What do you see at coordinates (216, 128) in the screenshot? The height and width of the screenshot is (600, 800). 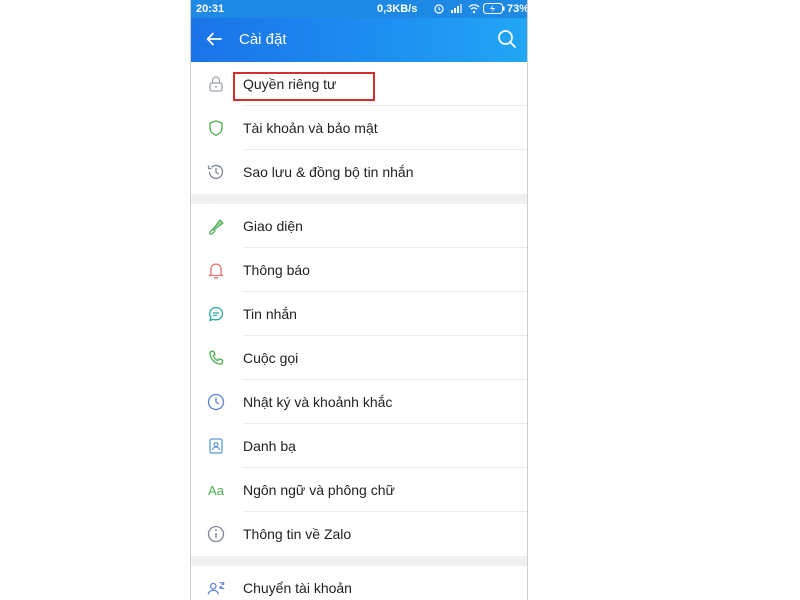 I see `shield-icon` at bounding box center [216, 128].